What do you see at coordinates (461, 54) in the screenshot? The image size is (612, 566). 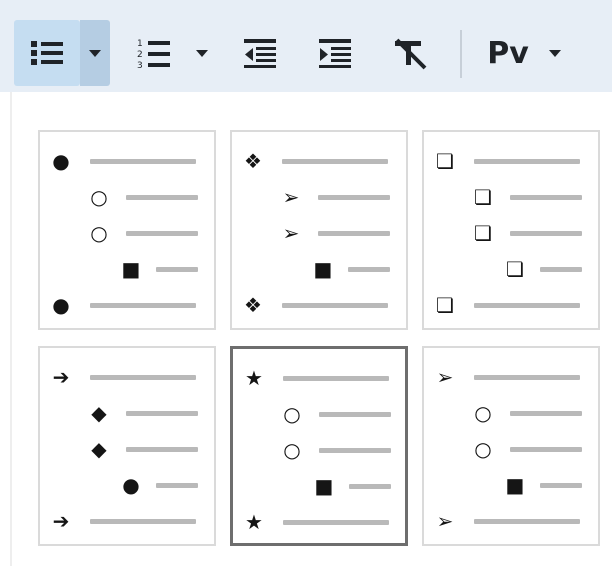 I see `toolbar-separator` at bounding box center [461, 54].